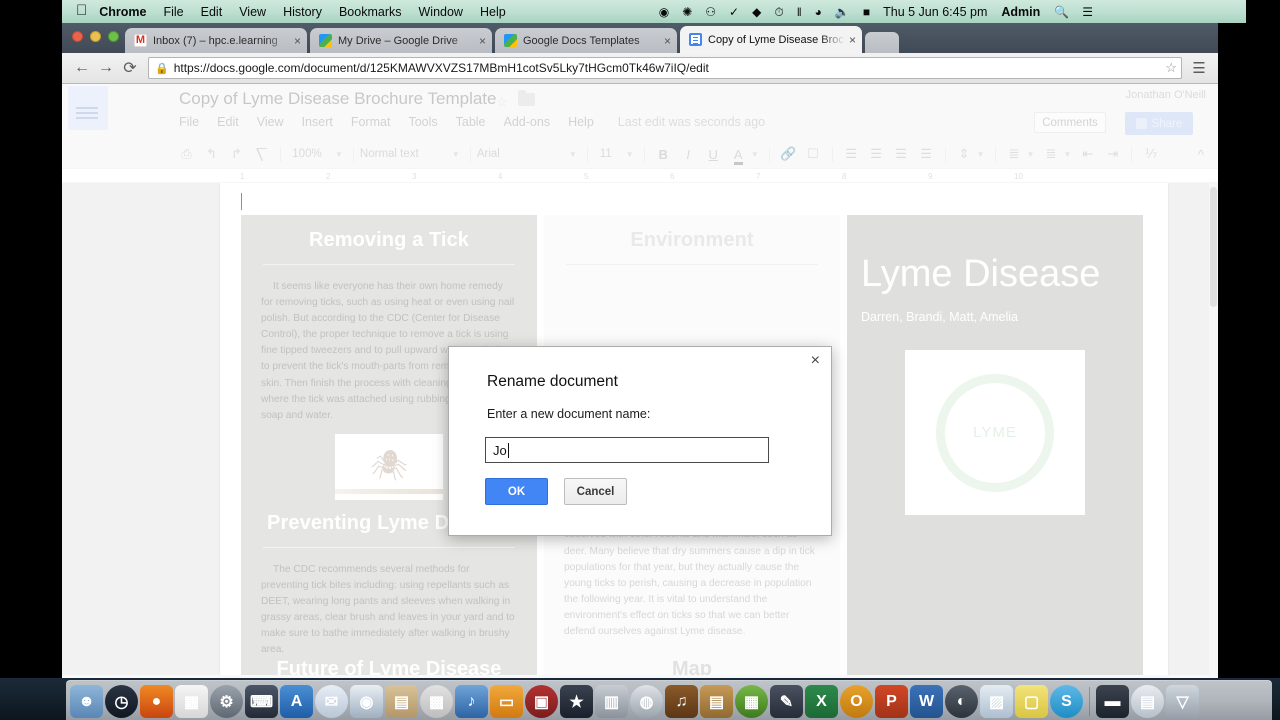 The height and width of the screenshot is (720, 1280). What do you see at coordinates (866, 12) in the screenshot?
I see `battery-icon: ■` at bounding box center [866, 12].